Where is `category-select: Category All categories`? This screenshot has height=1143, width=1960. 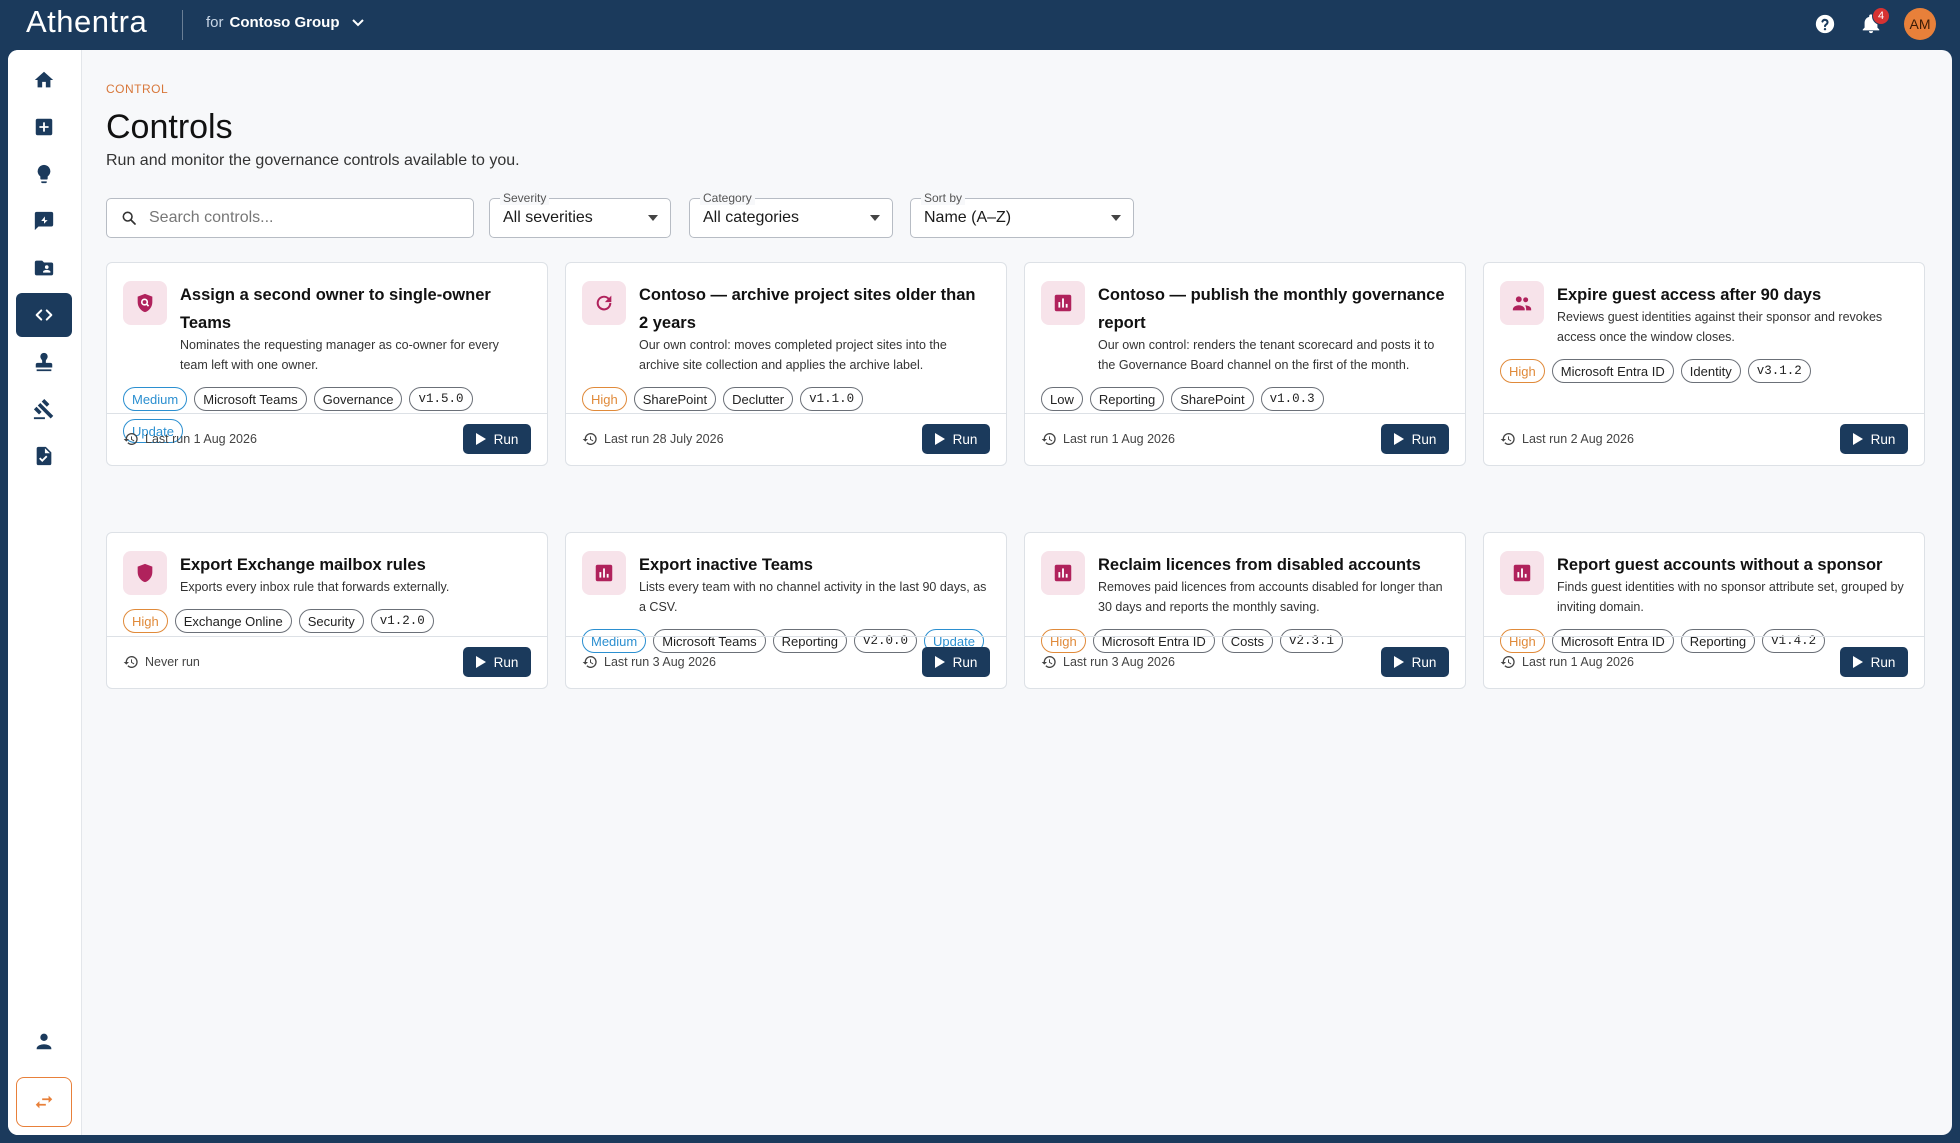 category-select: Category All categories is located at coordinates (791, 214).